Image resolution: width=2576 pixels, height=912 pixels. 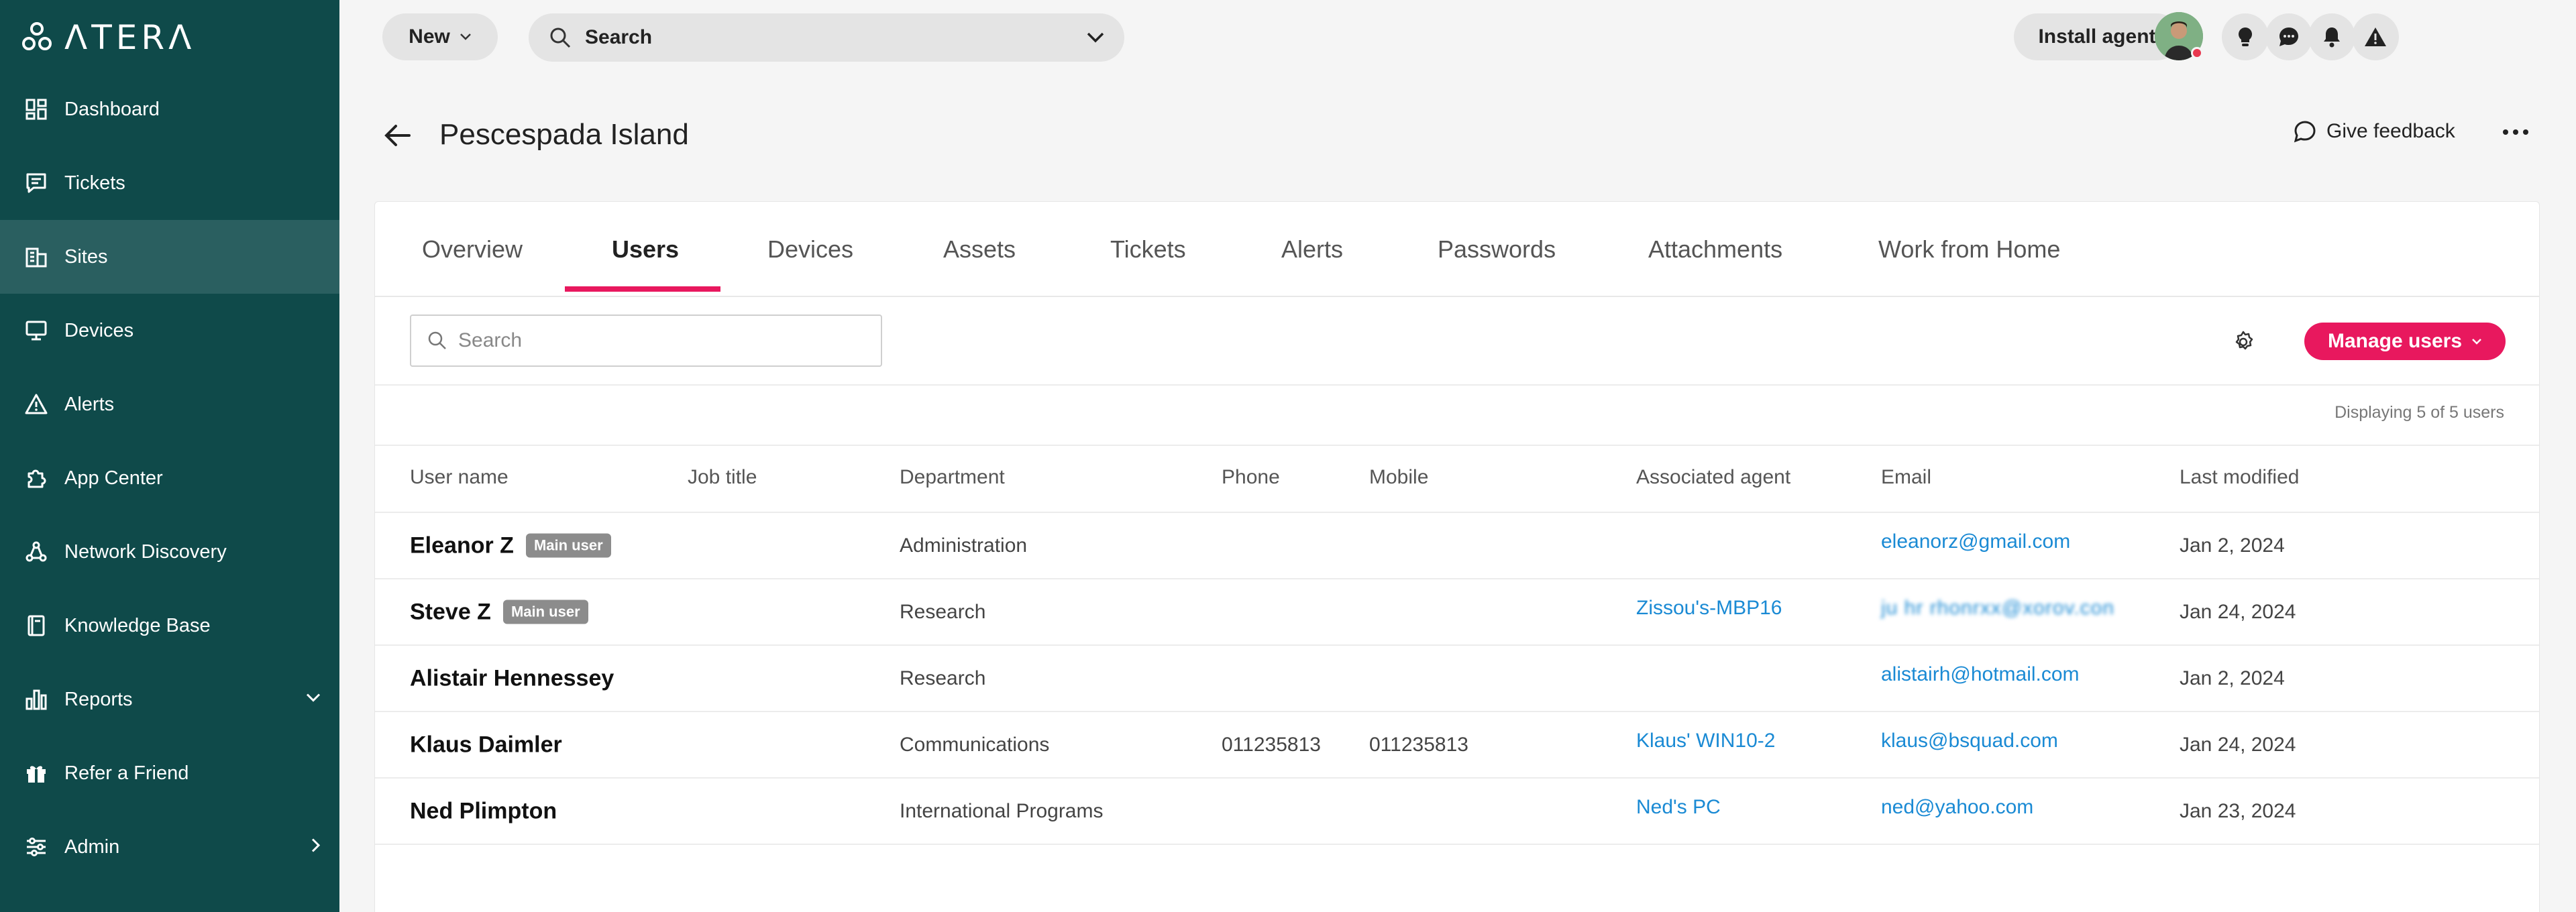 I want to click on sidebar-item-knowledge-base: Knowledge Base, so click(x=169, y=626).